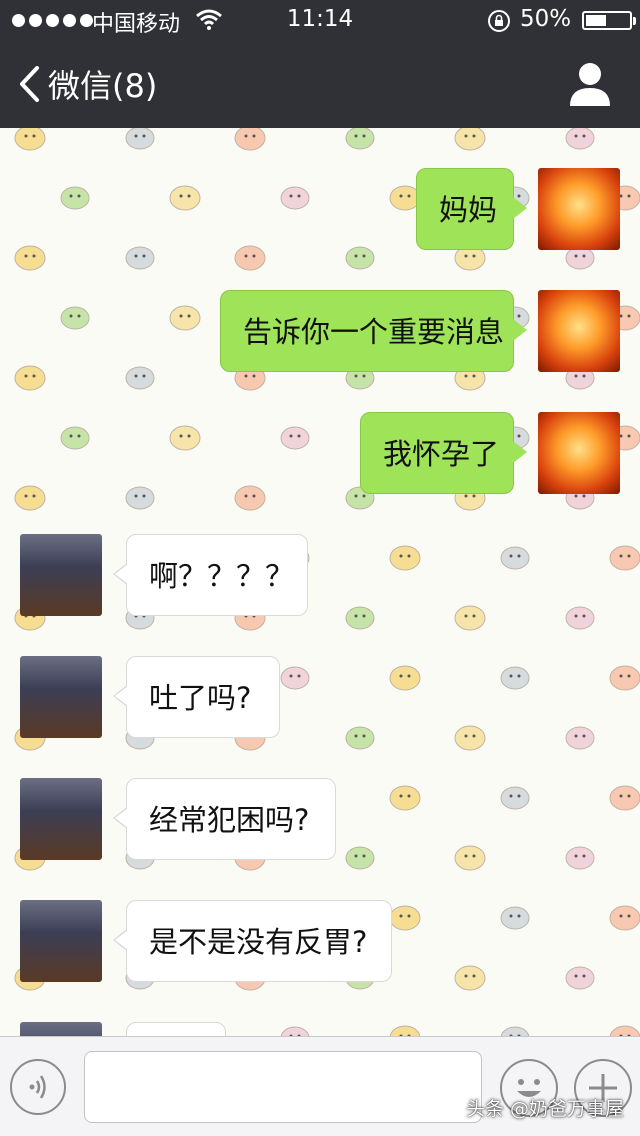 The image size is (640, 1136). I want to click on message-bubble: 经常犯困吗?, so click(224, 819).